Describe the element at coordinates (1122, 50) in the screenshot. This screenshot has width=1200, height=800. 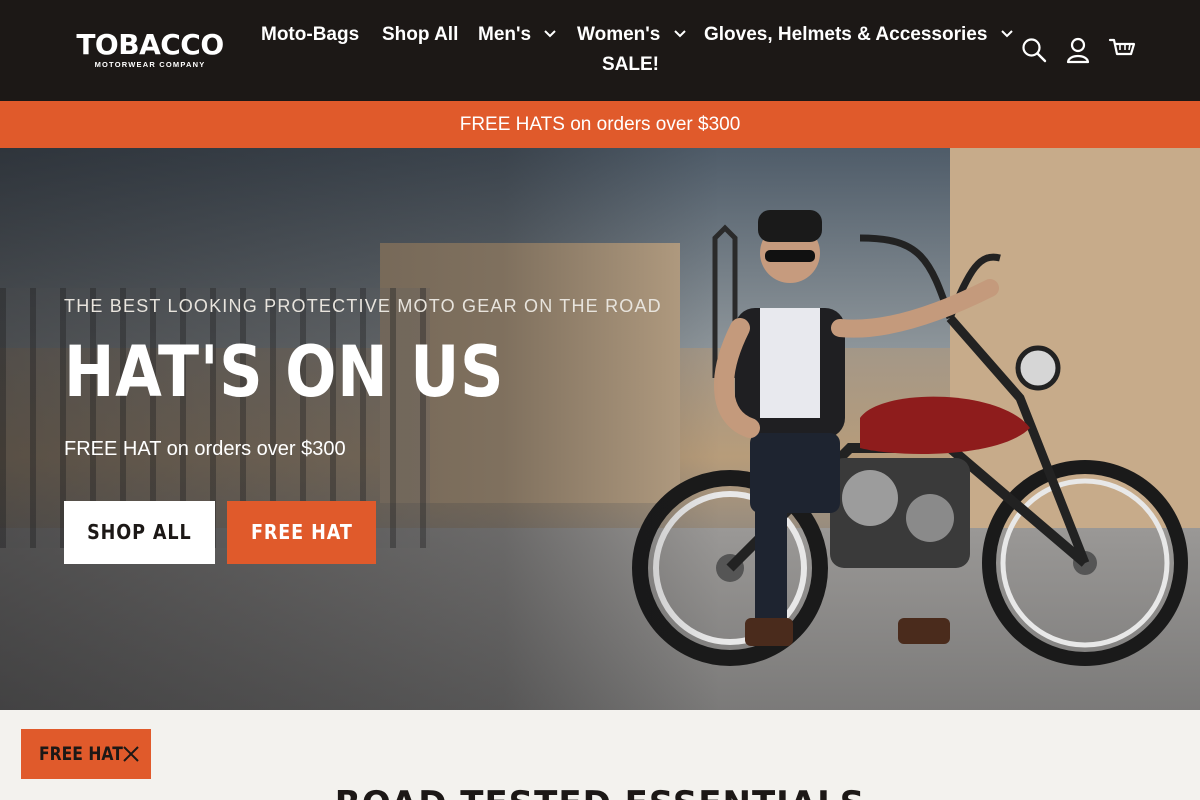
I see `cart-icon` at that location.